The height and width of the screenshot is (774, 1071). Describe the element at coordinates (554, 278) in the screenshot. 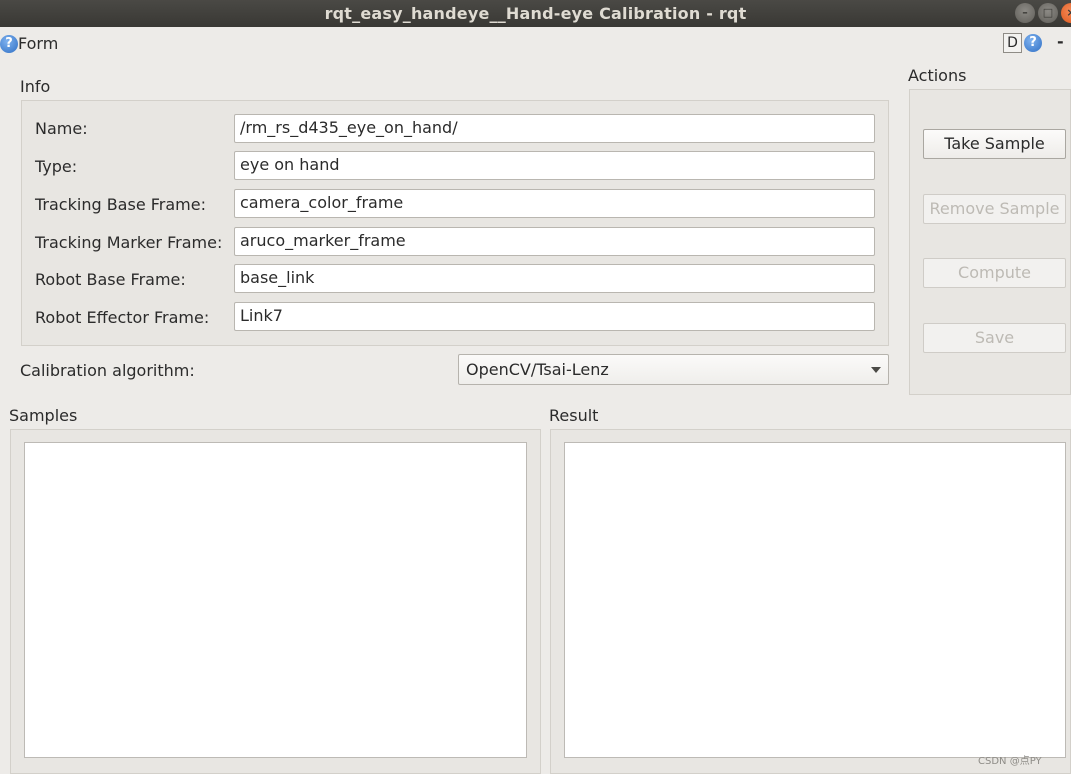

I see `robot-base-frame-field: base_link` at that location.